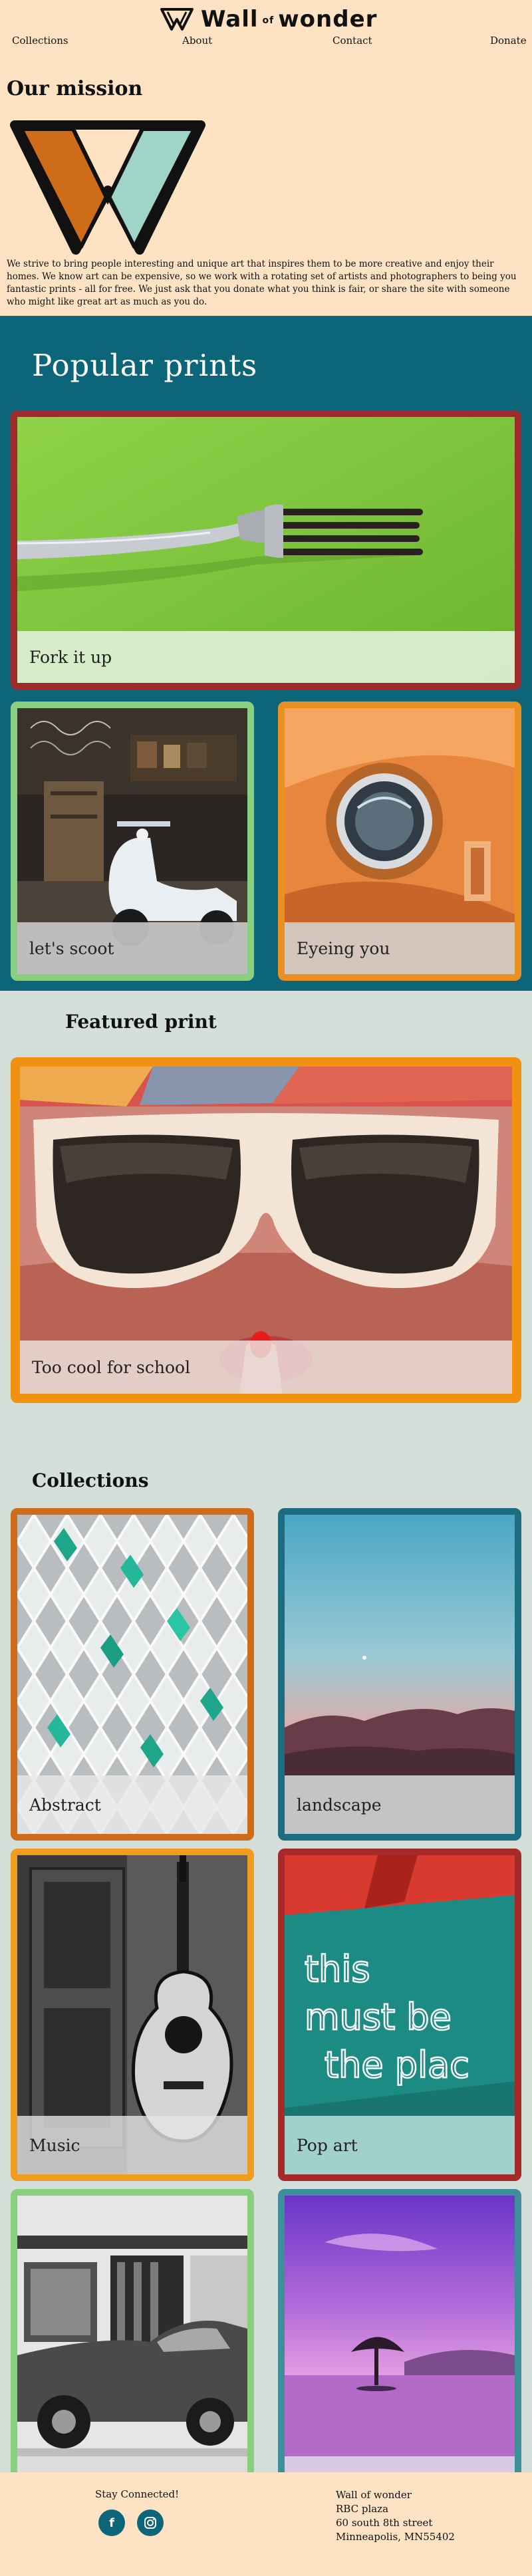  What do you see at coordinates (111, 2523) in the screenshot?
I see `facebook-icon: f` at bounding box center [111, 2523].